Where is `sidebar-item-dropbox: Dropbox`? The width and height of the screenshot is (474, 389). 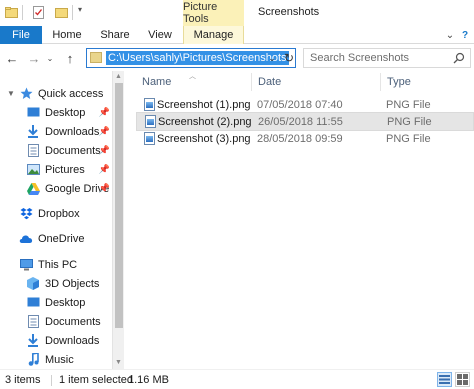 sidebar-item-dropbox: Dropbox is located at coordinates (56, 213).